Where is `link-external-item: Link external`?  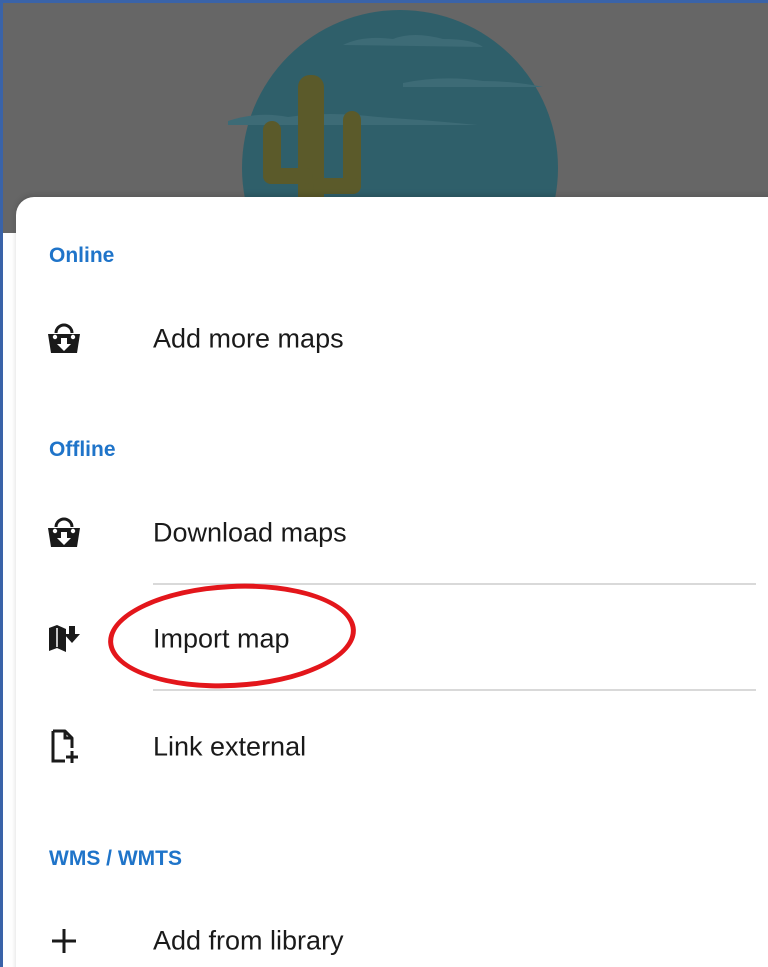
link-external-item: Link external is located at coordinates (386, 747).